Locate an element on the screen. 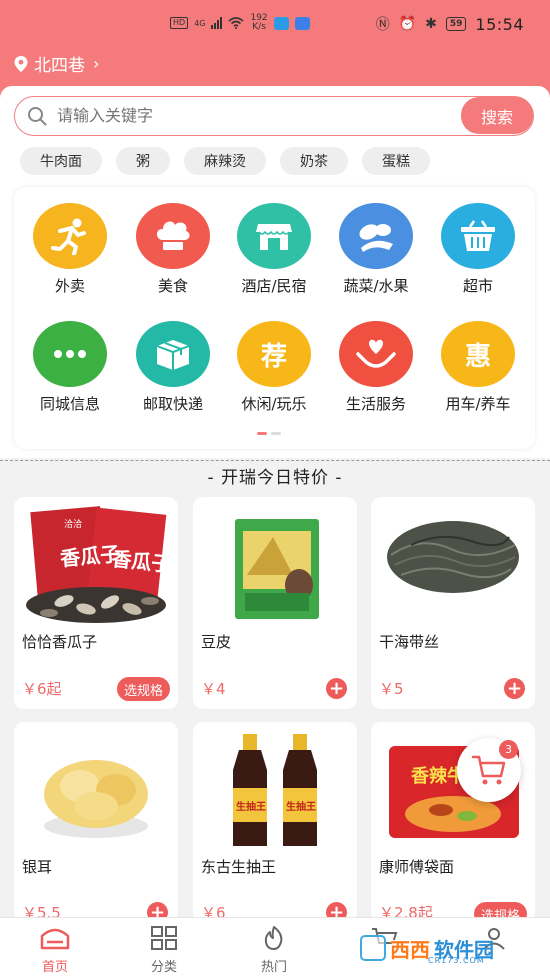  product-card: 生抽王 生抽王 东古生抽王 ￥6 + is located at coordinates (275, 822).